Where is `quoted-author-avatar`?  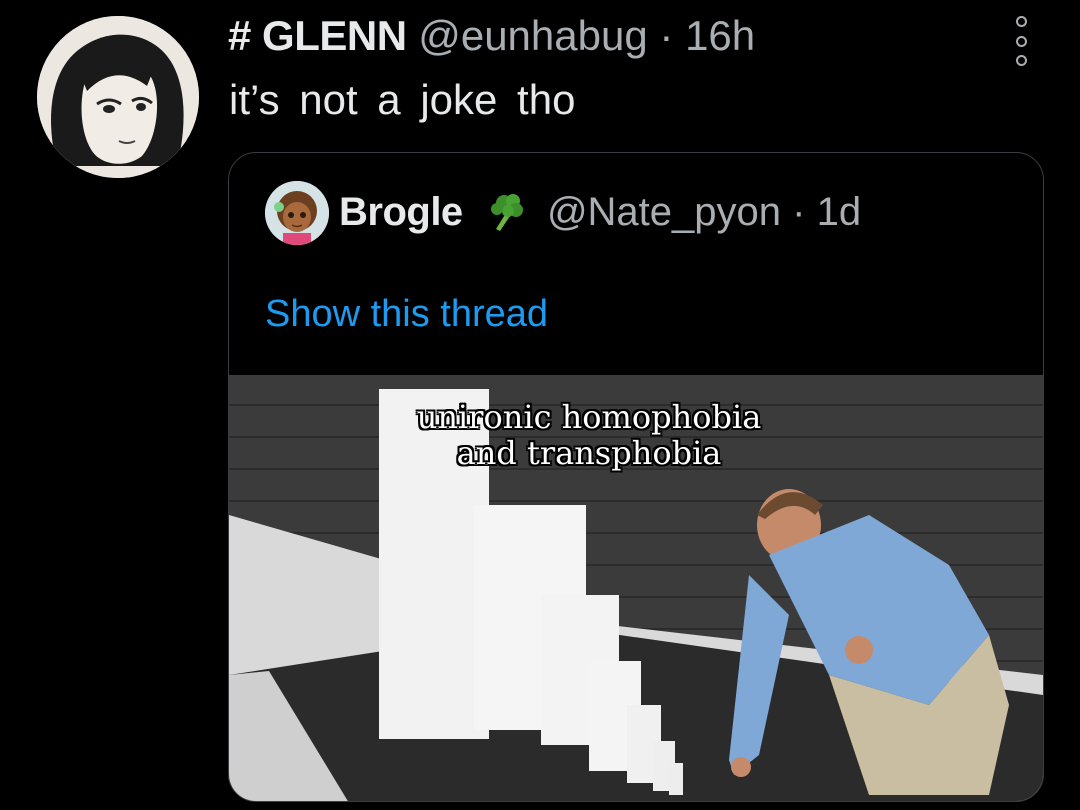 quoted-author-avatar is located at coordinates (297, 213).